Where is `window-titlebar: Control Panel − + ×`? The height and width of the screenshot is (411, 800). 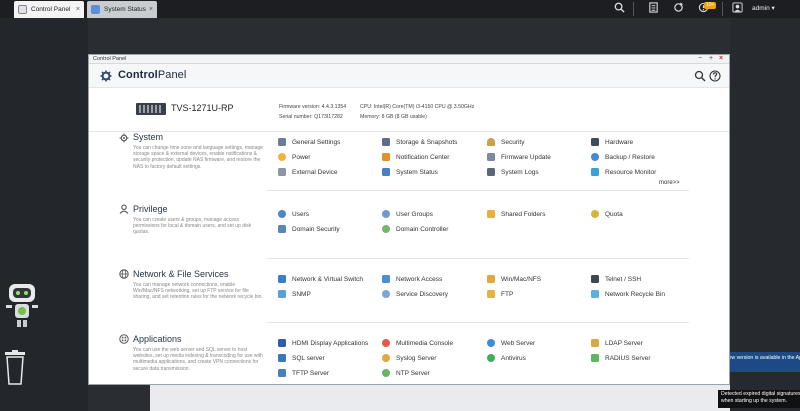 window-titlebar: Control Panel − + × is located at coordinates (409, 59).